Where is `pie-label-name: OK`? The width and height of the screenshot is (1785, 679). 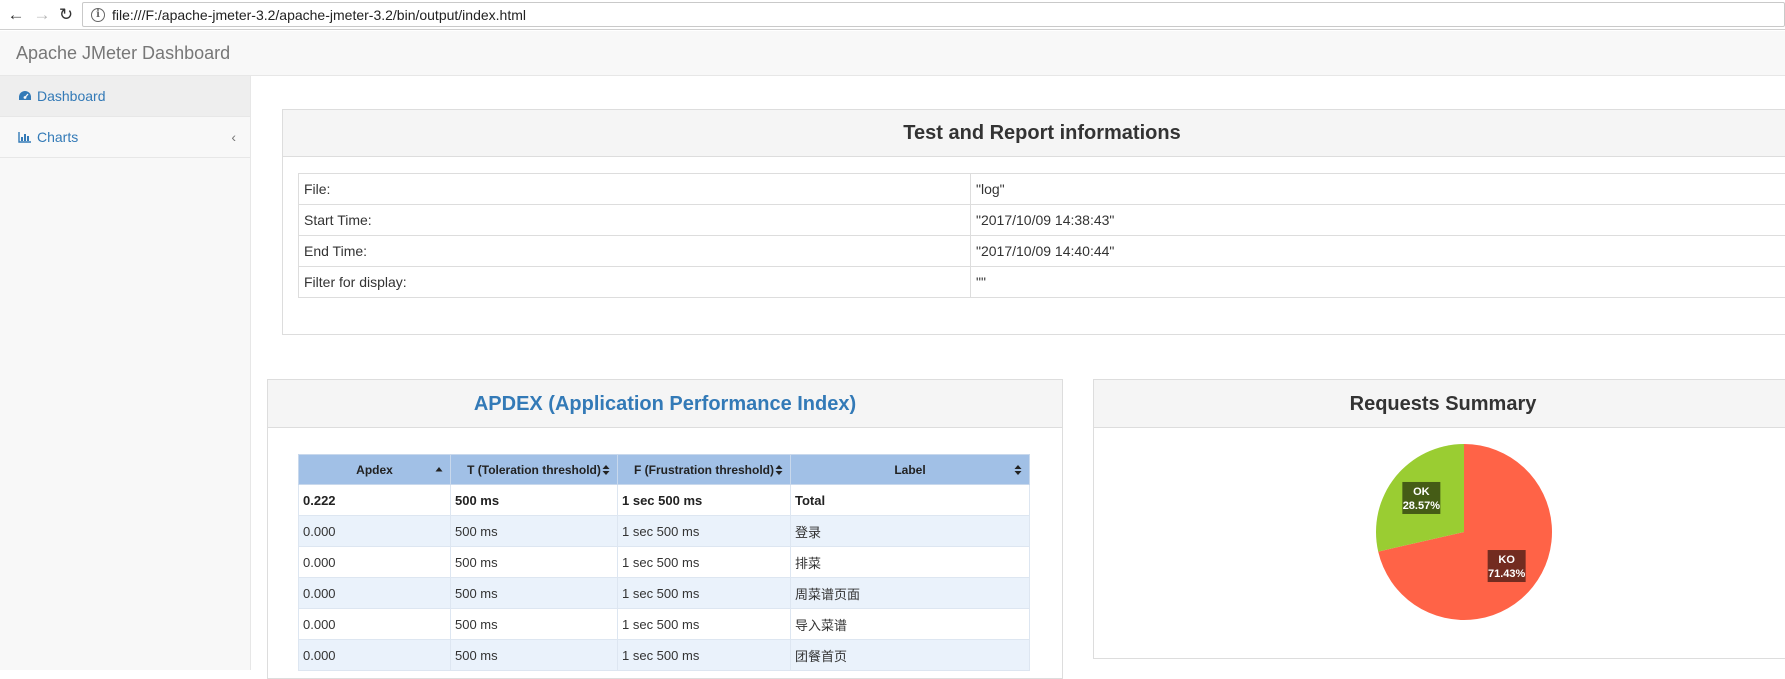
pie-label-name: OK is located at coordinates (1421, 492).